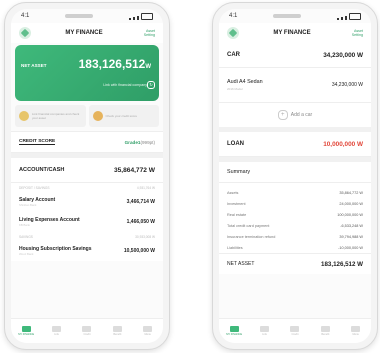 Image resolution: width=380 pixels, height=353 pixels. I want to click on credit-score-row: CREDIT SCORE Grade1(999pt), so click(87, 142).